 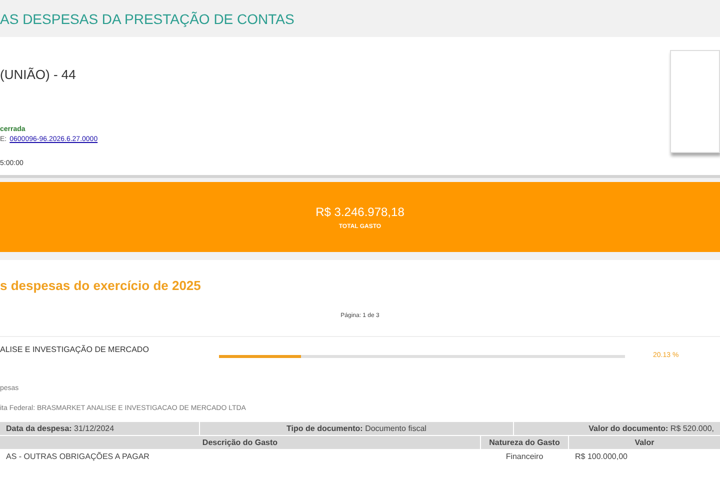 What do you see at coordinates (240, 442) in the screenshot?
I see `column-header: Descrição do Gasto` at bounding box center [240, 442].